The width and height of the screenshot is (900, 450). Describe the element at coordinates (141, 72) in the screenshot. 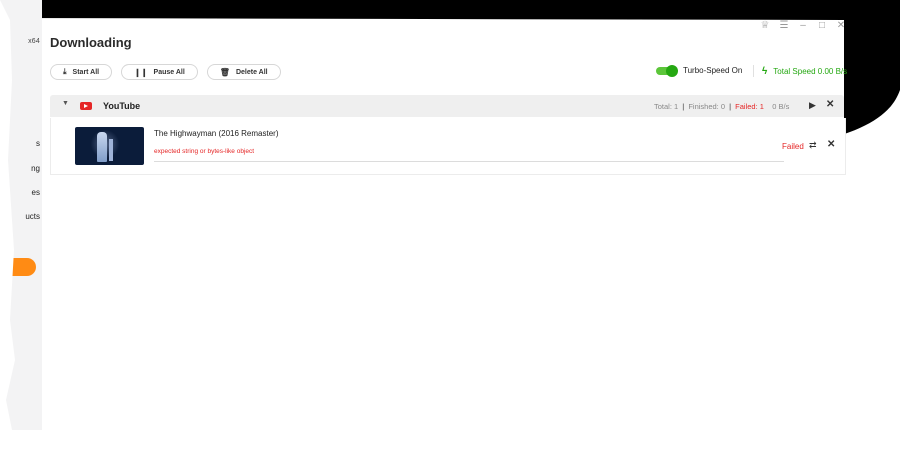

I see `pause-icon: ❙❙` at that location.